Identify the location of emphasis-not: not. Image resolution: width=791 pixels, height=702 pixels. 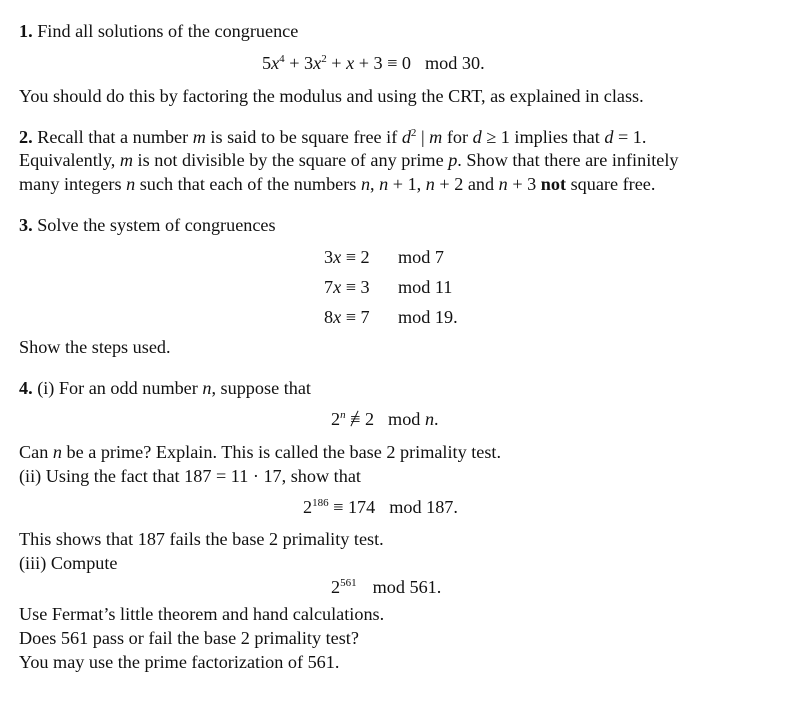
(553, 184).